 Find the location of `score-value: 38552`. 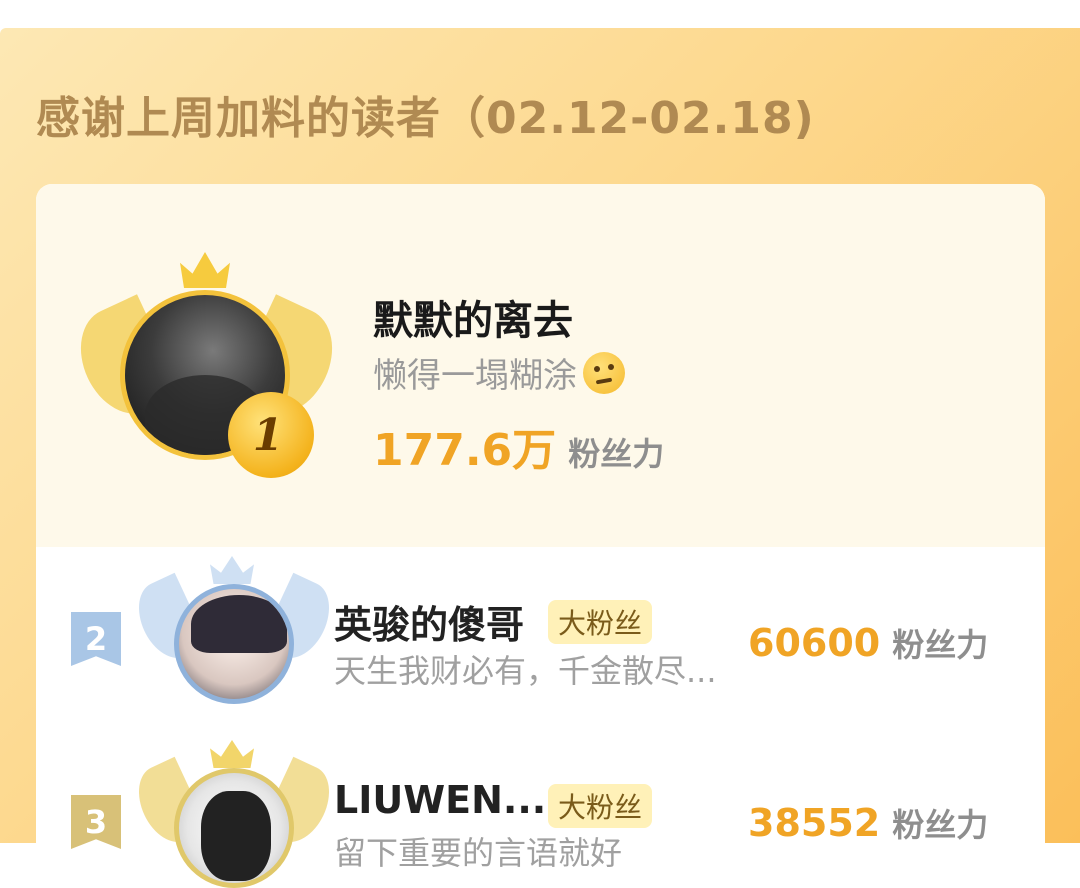

score-value: 38552 is located at coordinates (814, 823).